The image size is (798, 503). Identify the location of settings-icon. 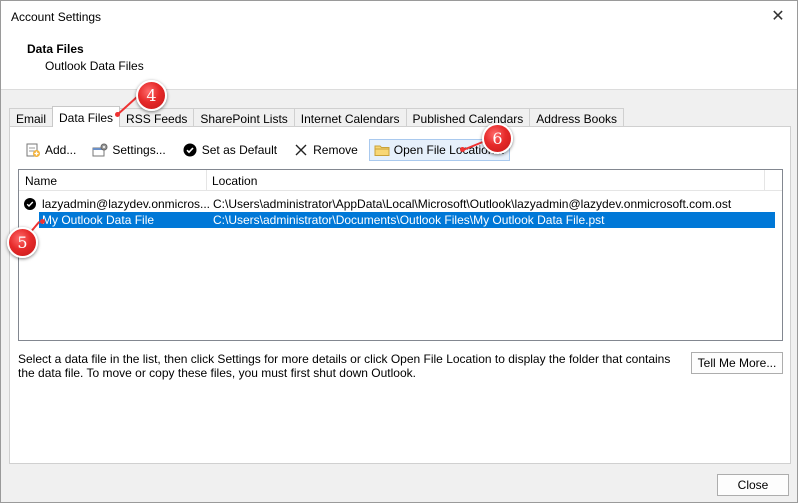
(100, 150).